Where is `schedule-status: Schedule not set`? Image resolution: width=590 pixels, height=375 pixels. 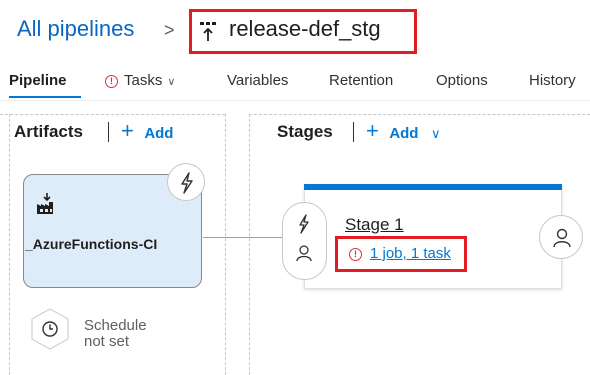 schedule-status: Schedule not set is located at coordinates (115, 334).